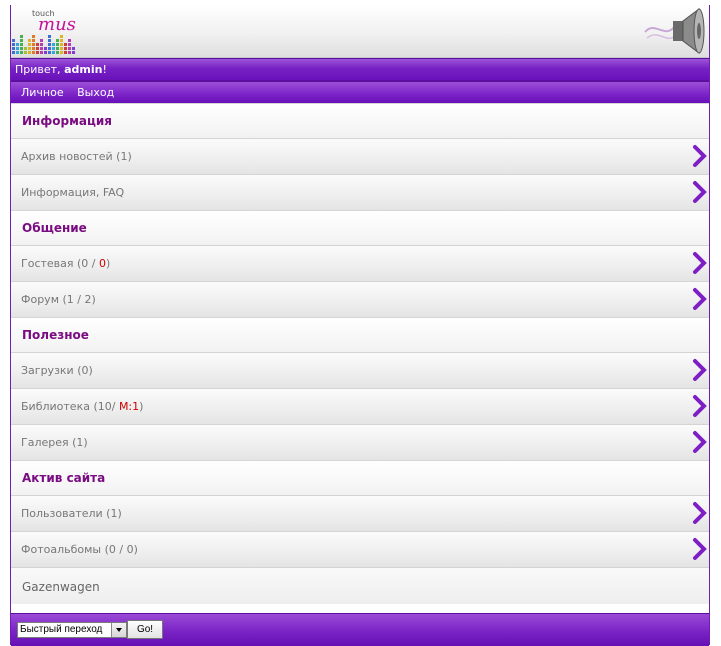  Describe the element at coordinates (360, 192) in the screenshot. I see `menu-item-faq: Информация, FAQ` at that location.